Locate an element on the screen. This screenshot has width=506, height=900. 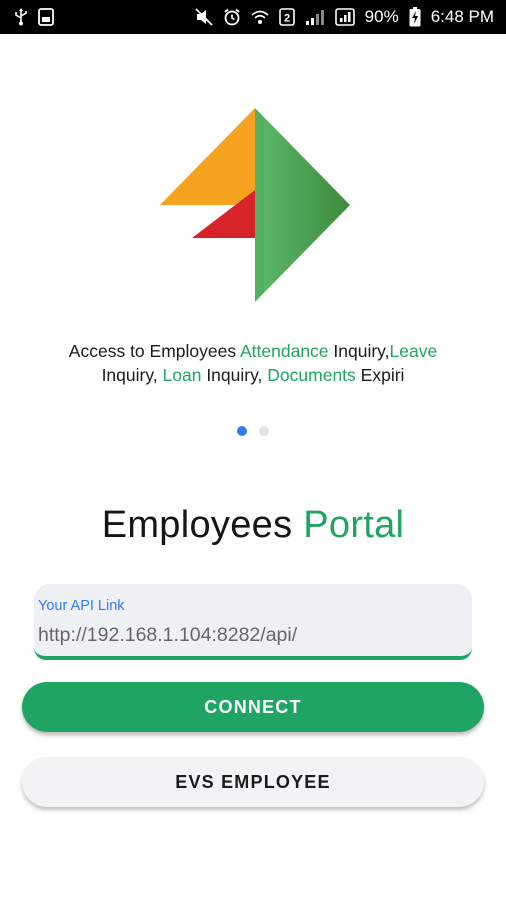
api-link-field: Your API Link is located at coordinates (253, 622).